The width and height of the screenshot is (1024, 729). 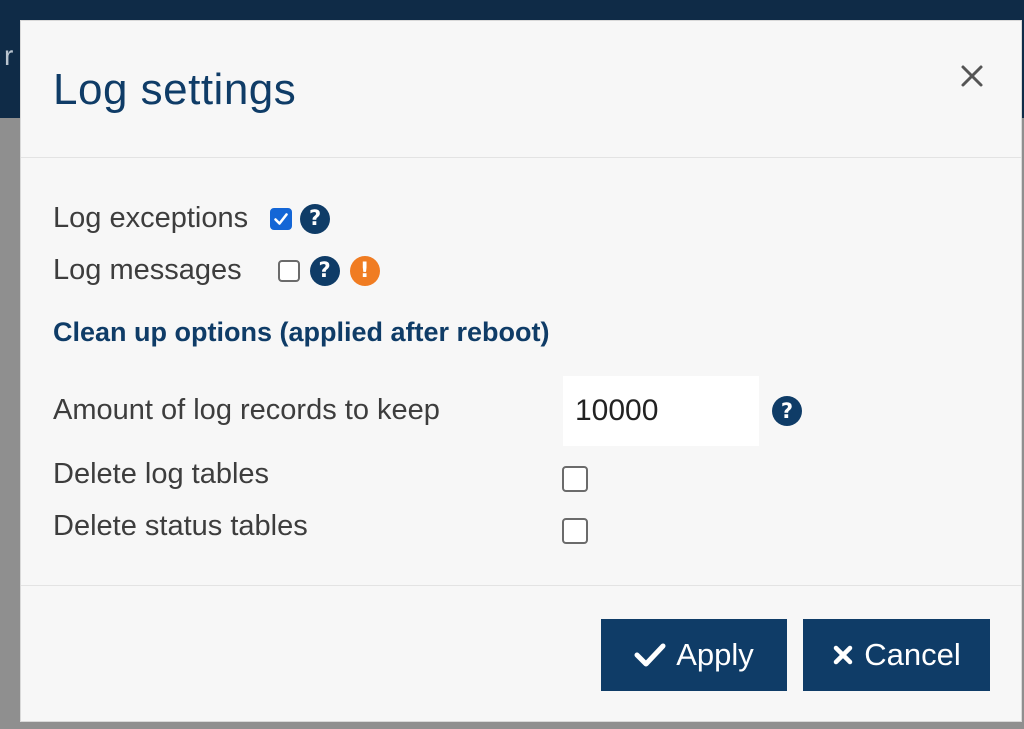 I want to click on delete-log-tables-checkbox, so click(x=575, y=479).